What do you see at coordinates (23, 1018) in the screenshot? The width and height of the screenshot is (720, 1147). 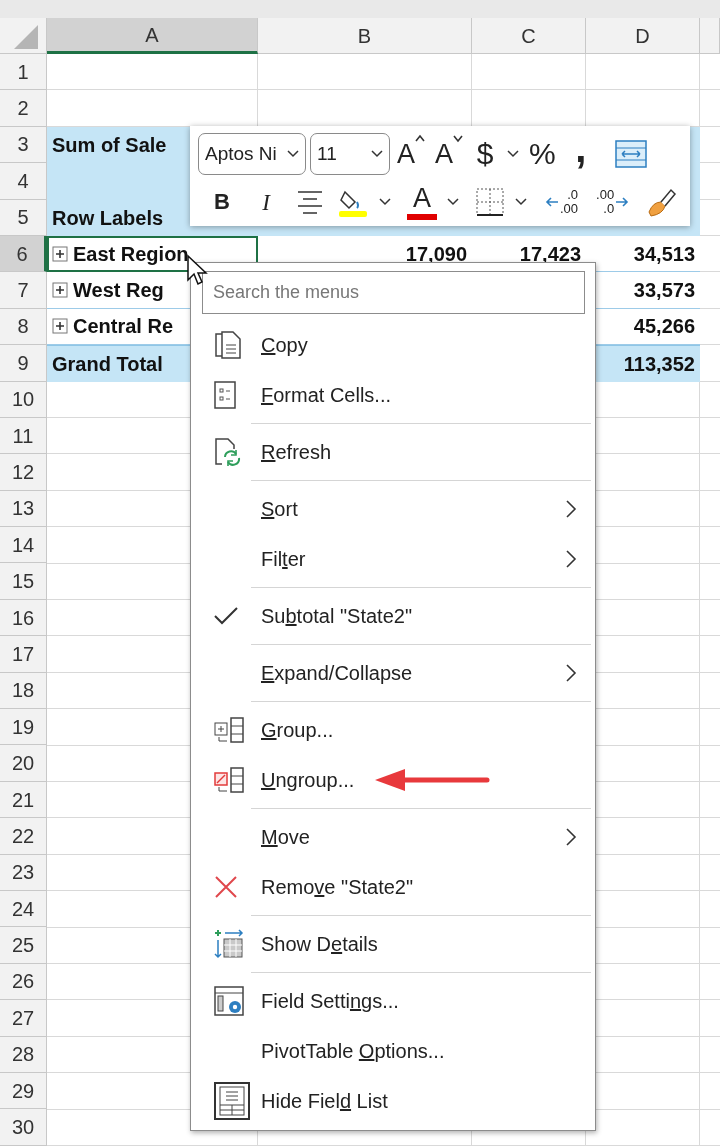 I see `row-header: 27` at bounding box center [23, 1018].